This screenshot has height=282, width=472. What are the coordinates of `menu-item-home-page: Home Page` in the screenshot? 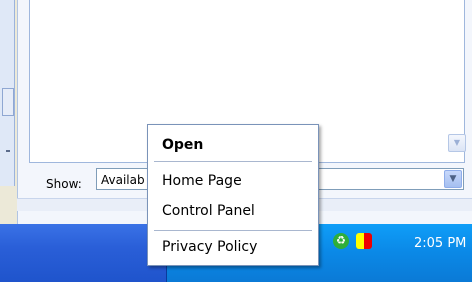 It's located at (202, 181).